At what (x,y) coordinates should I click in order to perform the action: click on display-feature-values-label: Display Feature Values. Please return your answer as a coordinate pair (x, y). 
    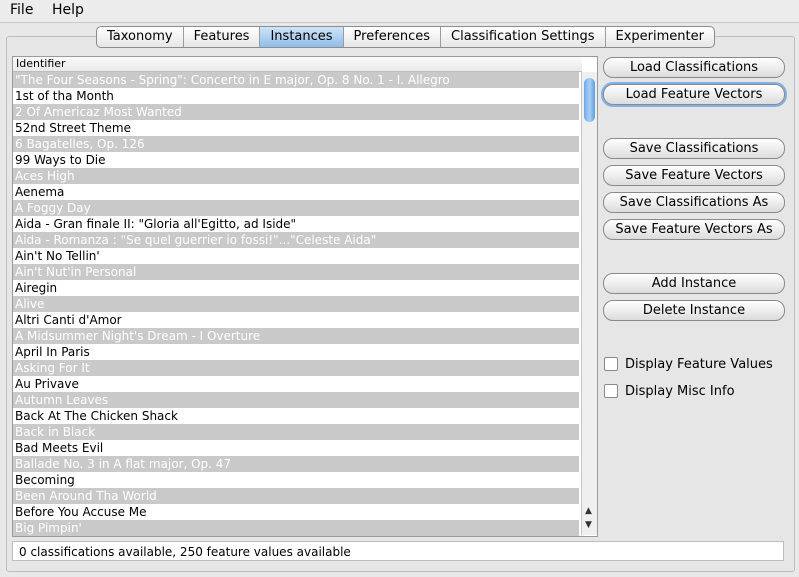
    Looking at the image, I should click on (699, 364).